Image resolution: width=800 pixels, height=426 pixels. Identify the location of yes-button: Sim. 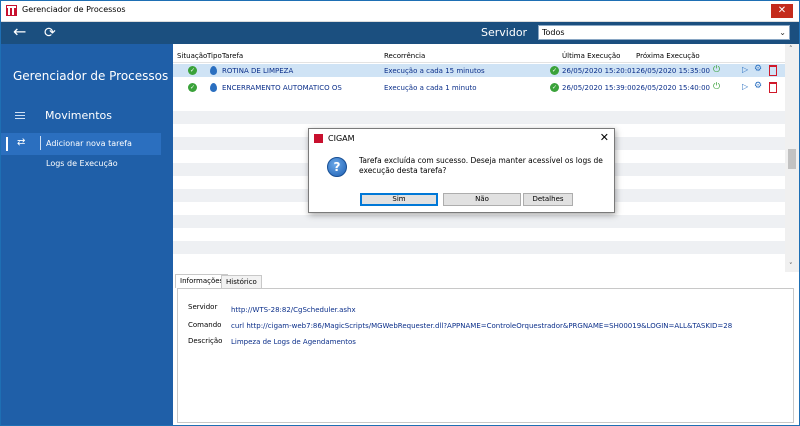
(399, 199).